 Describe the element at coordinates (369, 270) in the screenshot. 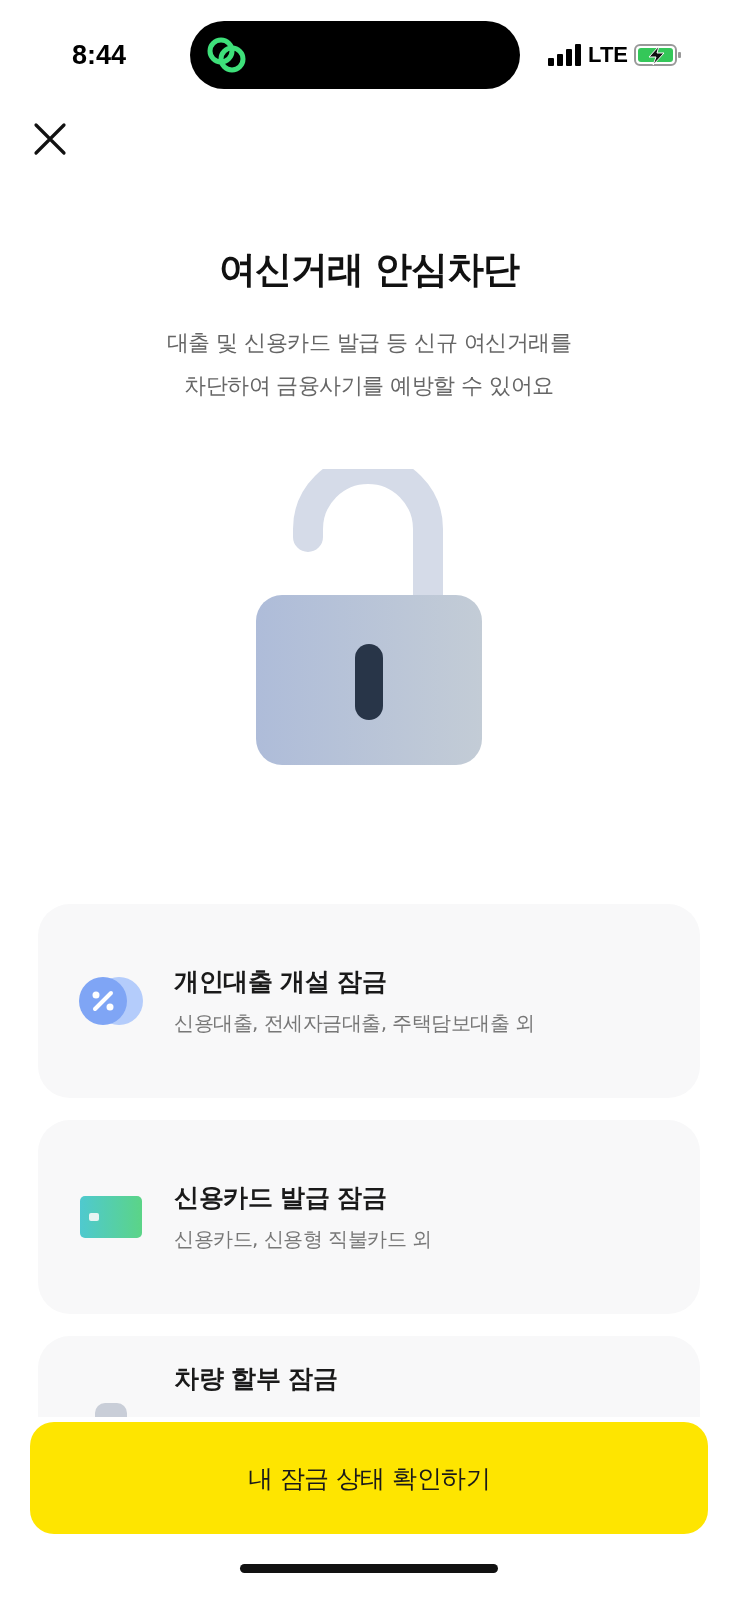

I see `page-title: 여신거래 안심차단` at that location.